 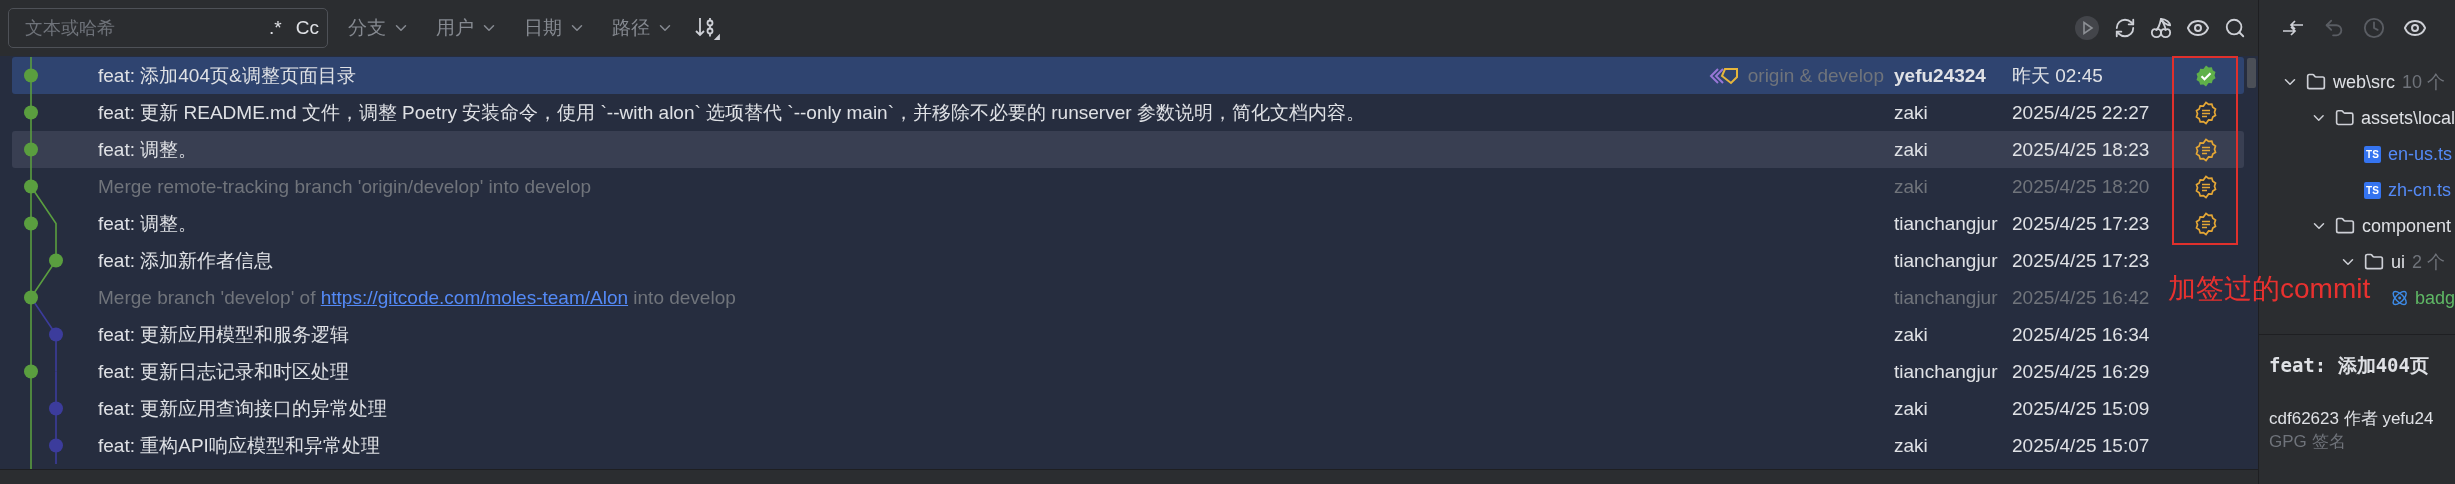 I want to click on branch-label: origin & develop, so click(x=1815, y=75).